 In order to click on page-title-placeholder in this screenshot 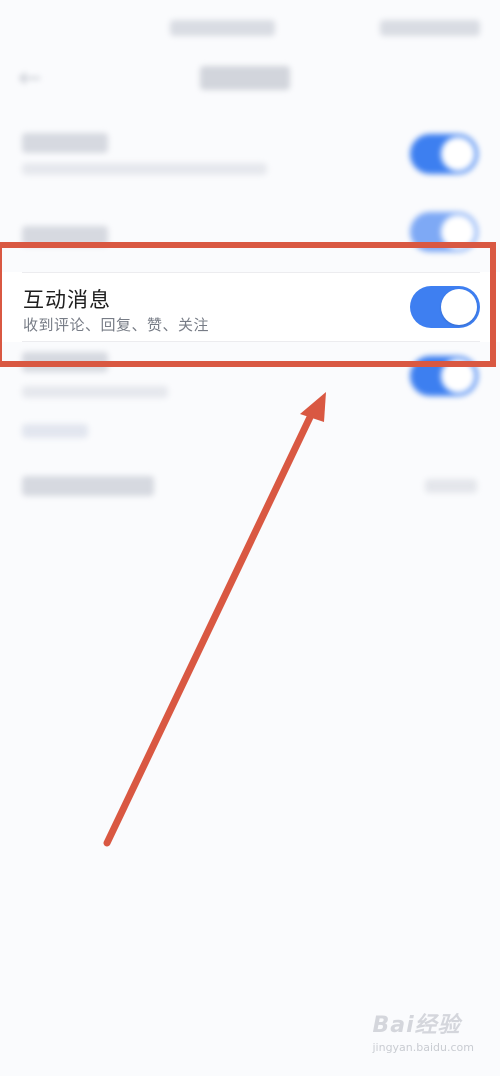, I will do `click(245, 78)`.